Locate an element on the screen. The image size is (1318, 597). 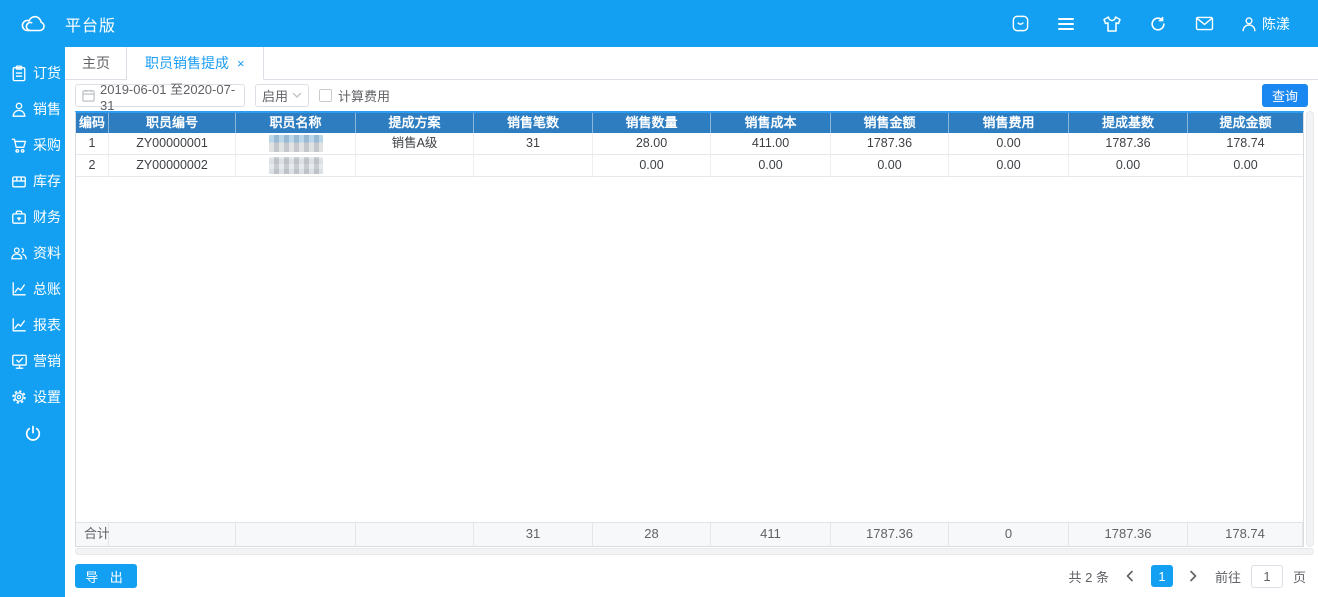
app-logo is located at coordinates (32, 24).